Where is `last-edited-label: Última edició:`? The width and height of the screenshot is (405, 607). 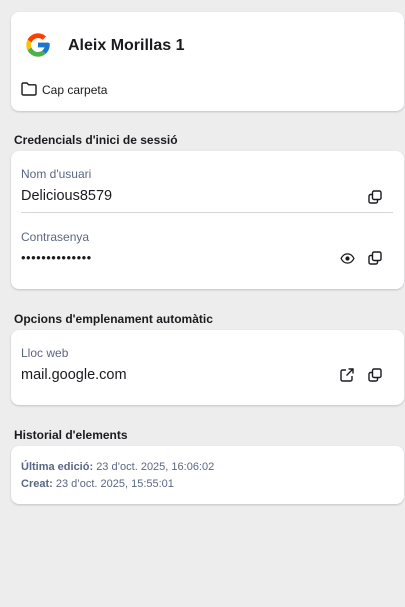
last-edited-label: Última edició: is located at coordinates (57, 467).